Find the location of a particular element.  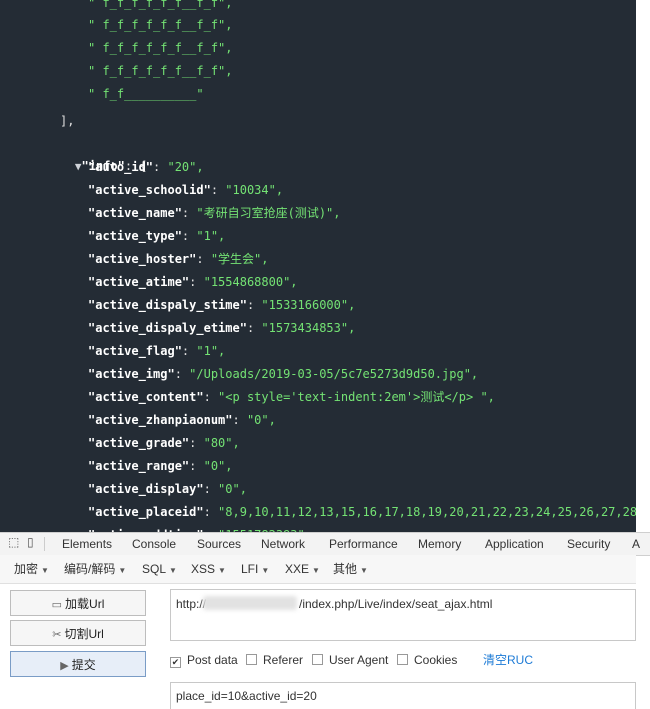

json-key: "active_hoster" is located at coordinates (142, 259).